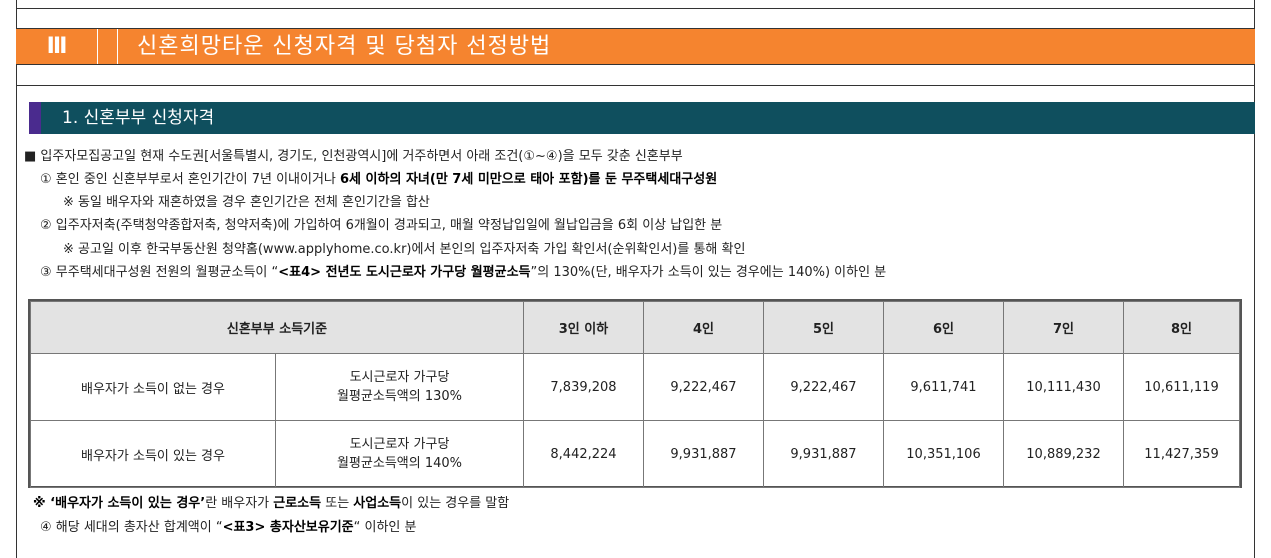 This screenshot has width=1271, height=558. What do you see at coordinates (239, 503) in the screenshot?
I see `note-text-a: 란 배우자가` at bounding box center [239, 503].